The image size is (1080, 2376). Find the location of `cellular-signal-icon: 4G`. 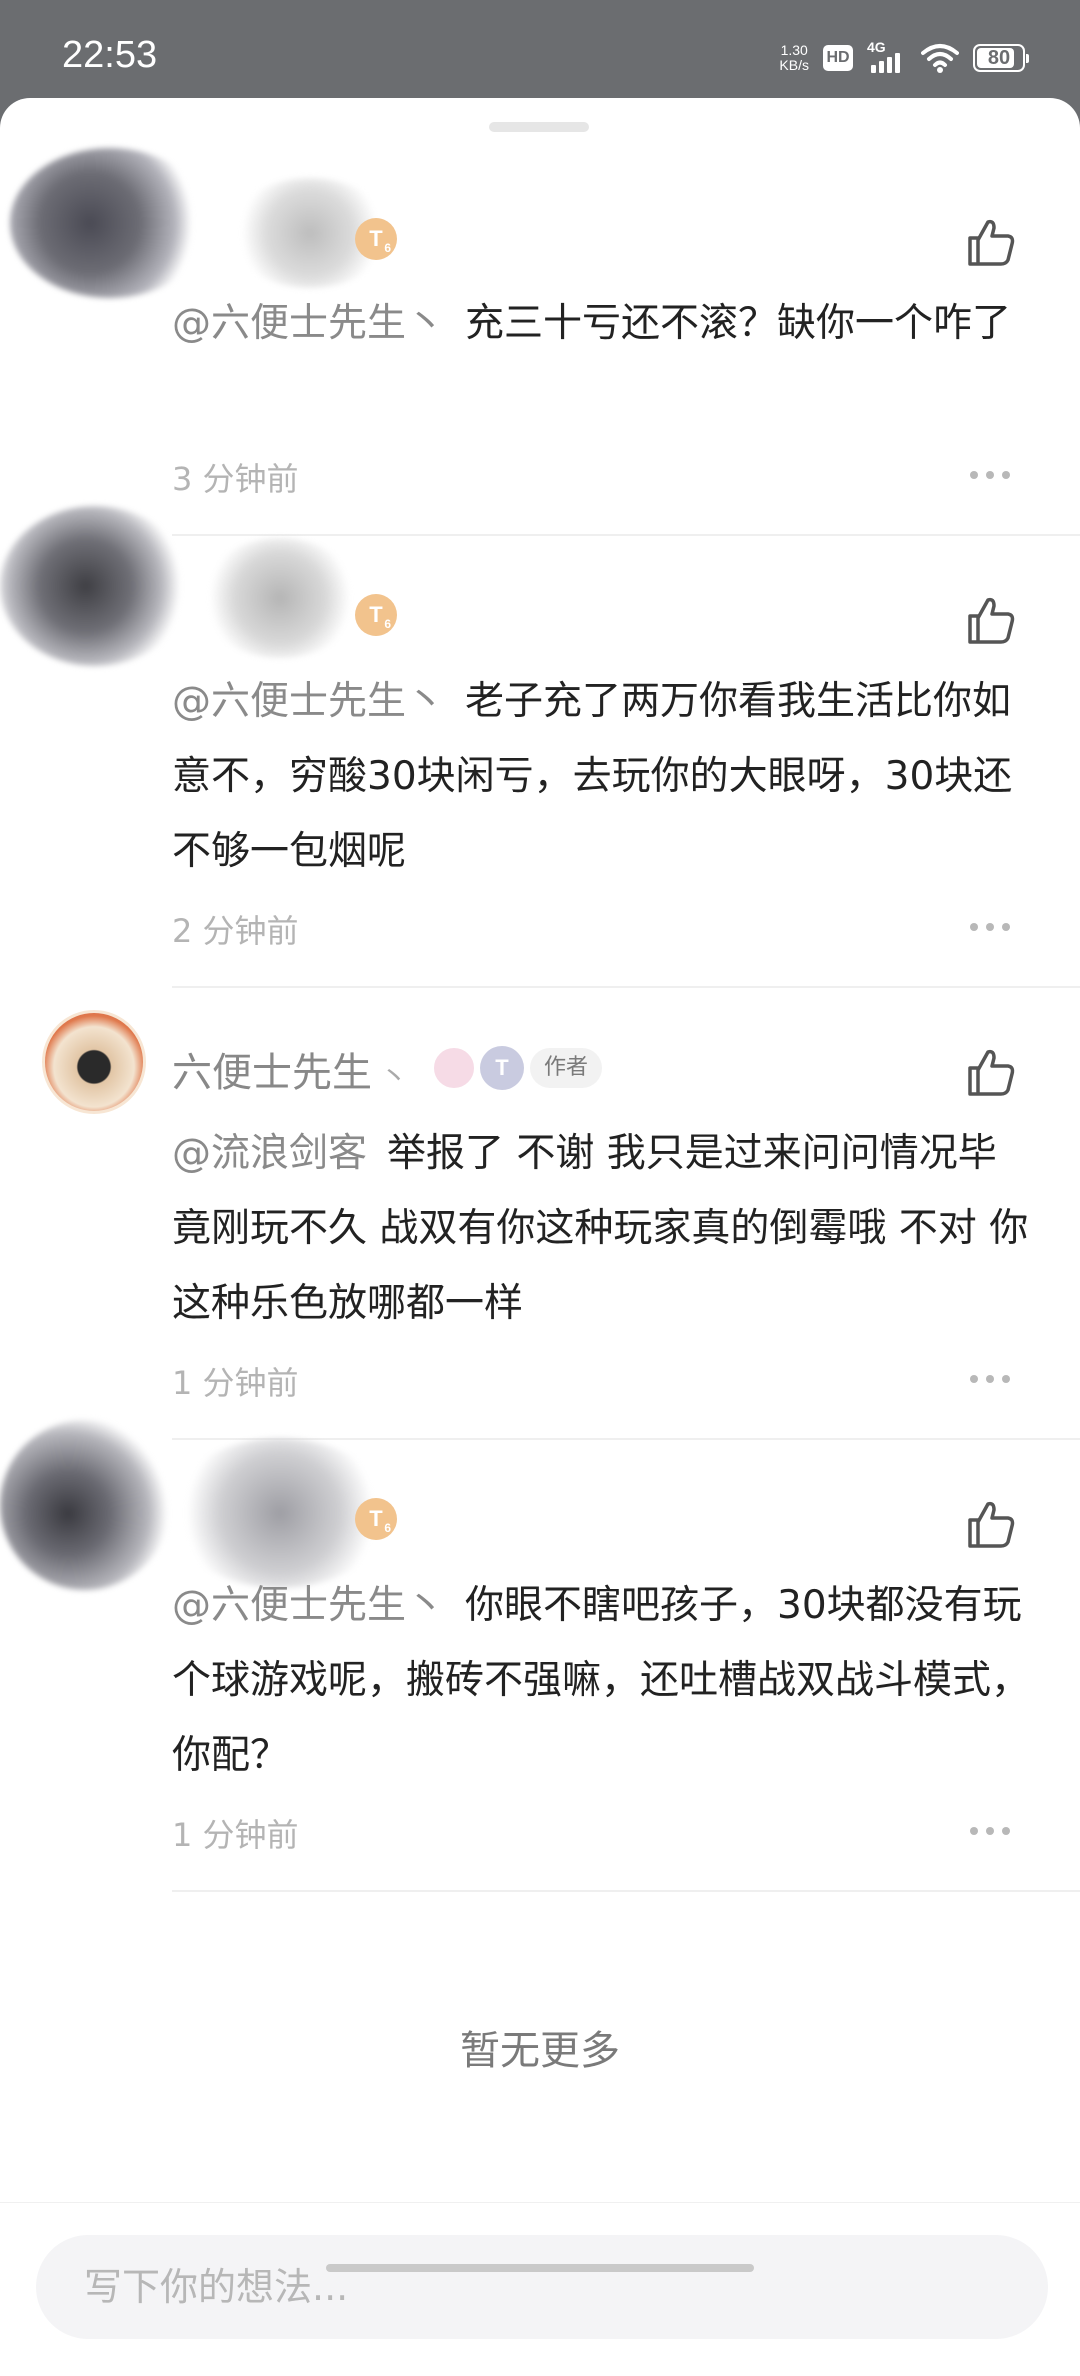

cellular-signal-icon: 4G is located at coordinates (887, 56).